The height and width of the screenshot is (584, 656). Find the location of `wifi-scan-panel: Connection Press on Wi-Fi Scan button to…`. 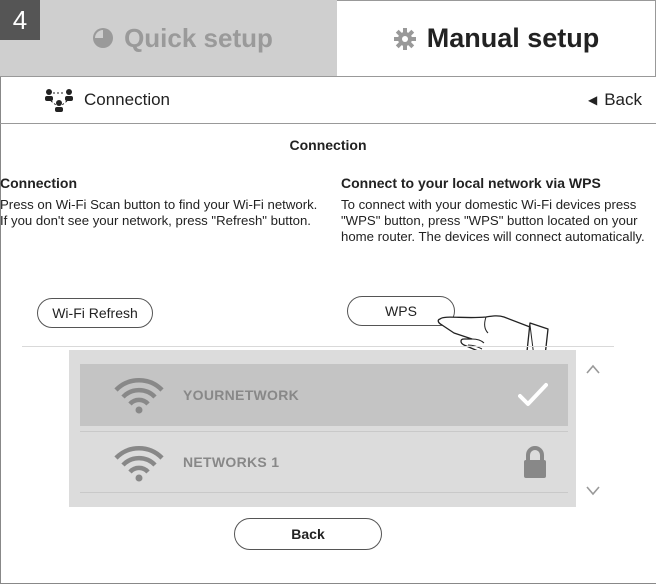

wifi-scan-panel: Connection Press on Wi-Fi Scan button to… is located at coordinates (160, 202).